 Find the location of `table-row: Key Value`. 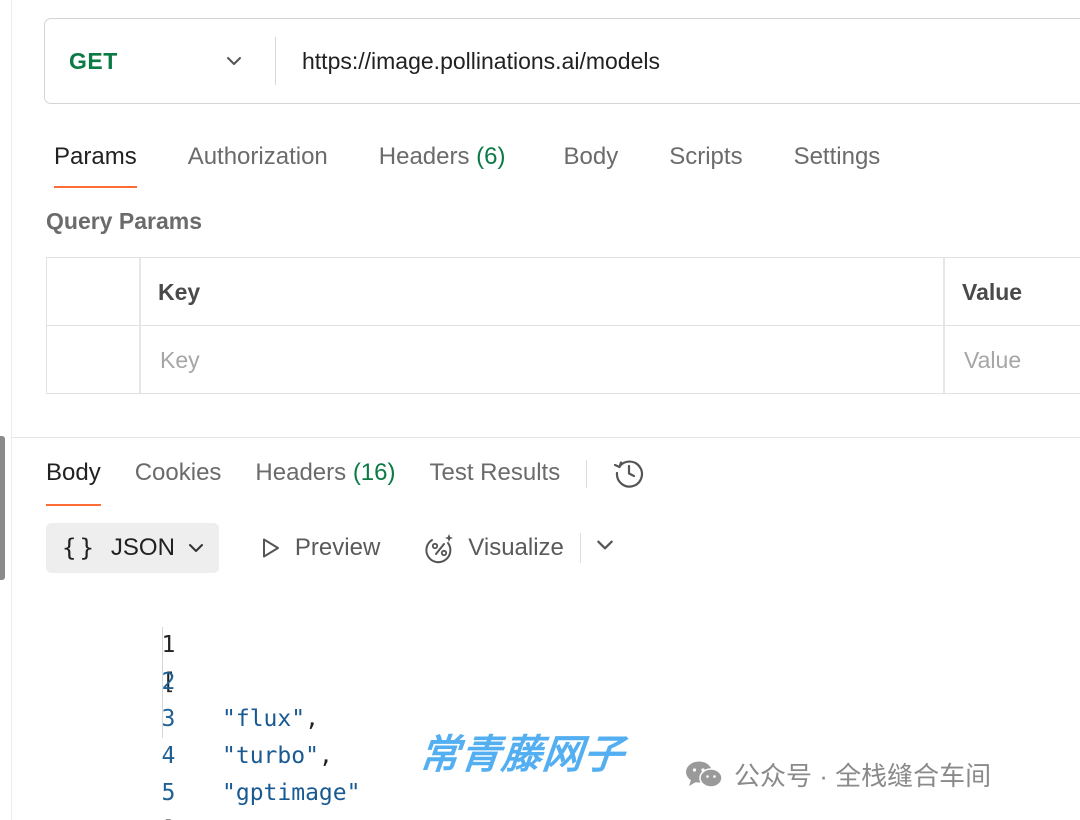

table-row: Key Value is located at coordinates (563, 360).